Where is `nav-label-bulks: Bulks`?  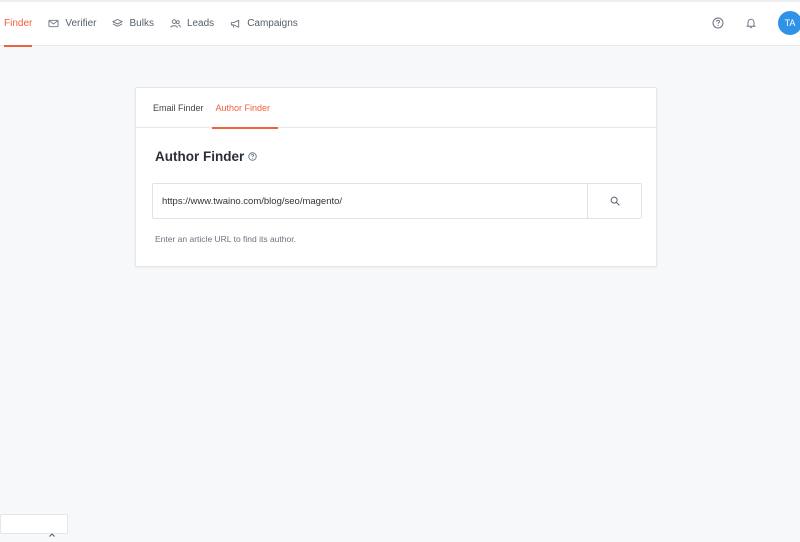 nav-label-bulks: Bulks is located at coordinates (141, 23).